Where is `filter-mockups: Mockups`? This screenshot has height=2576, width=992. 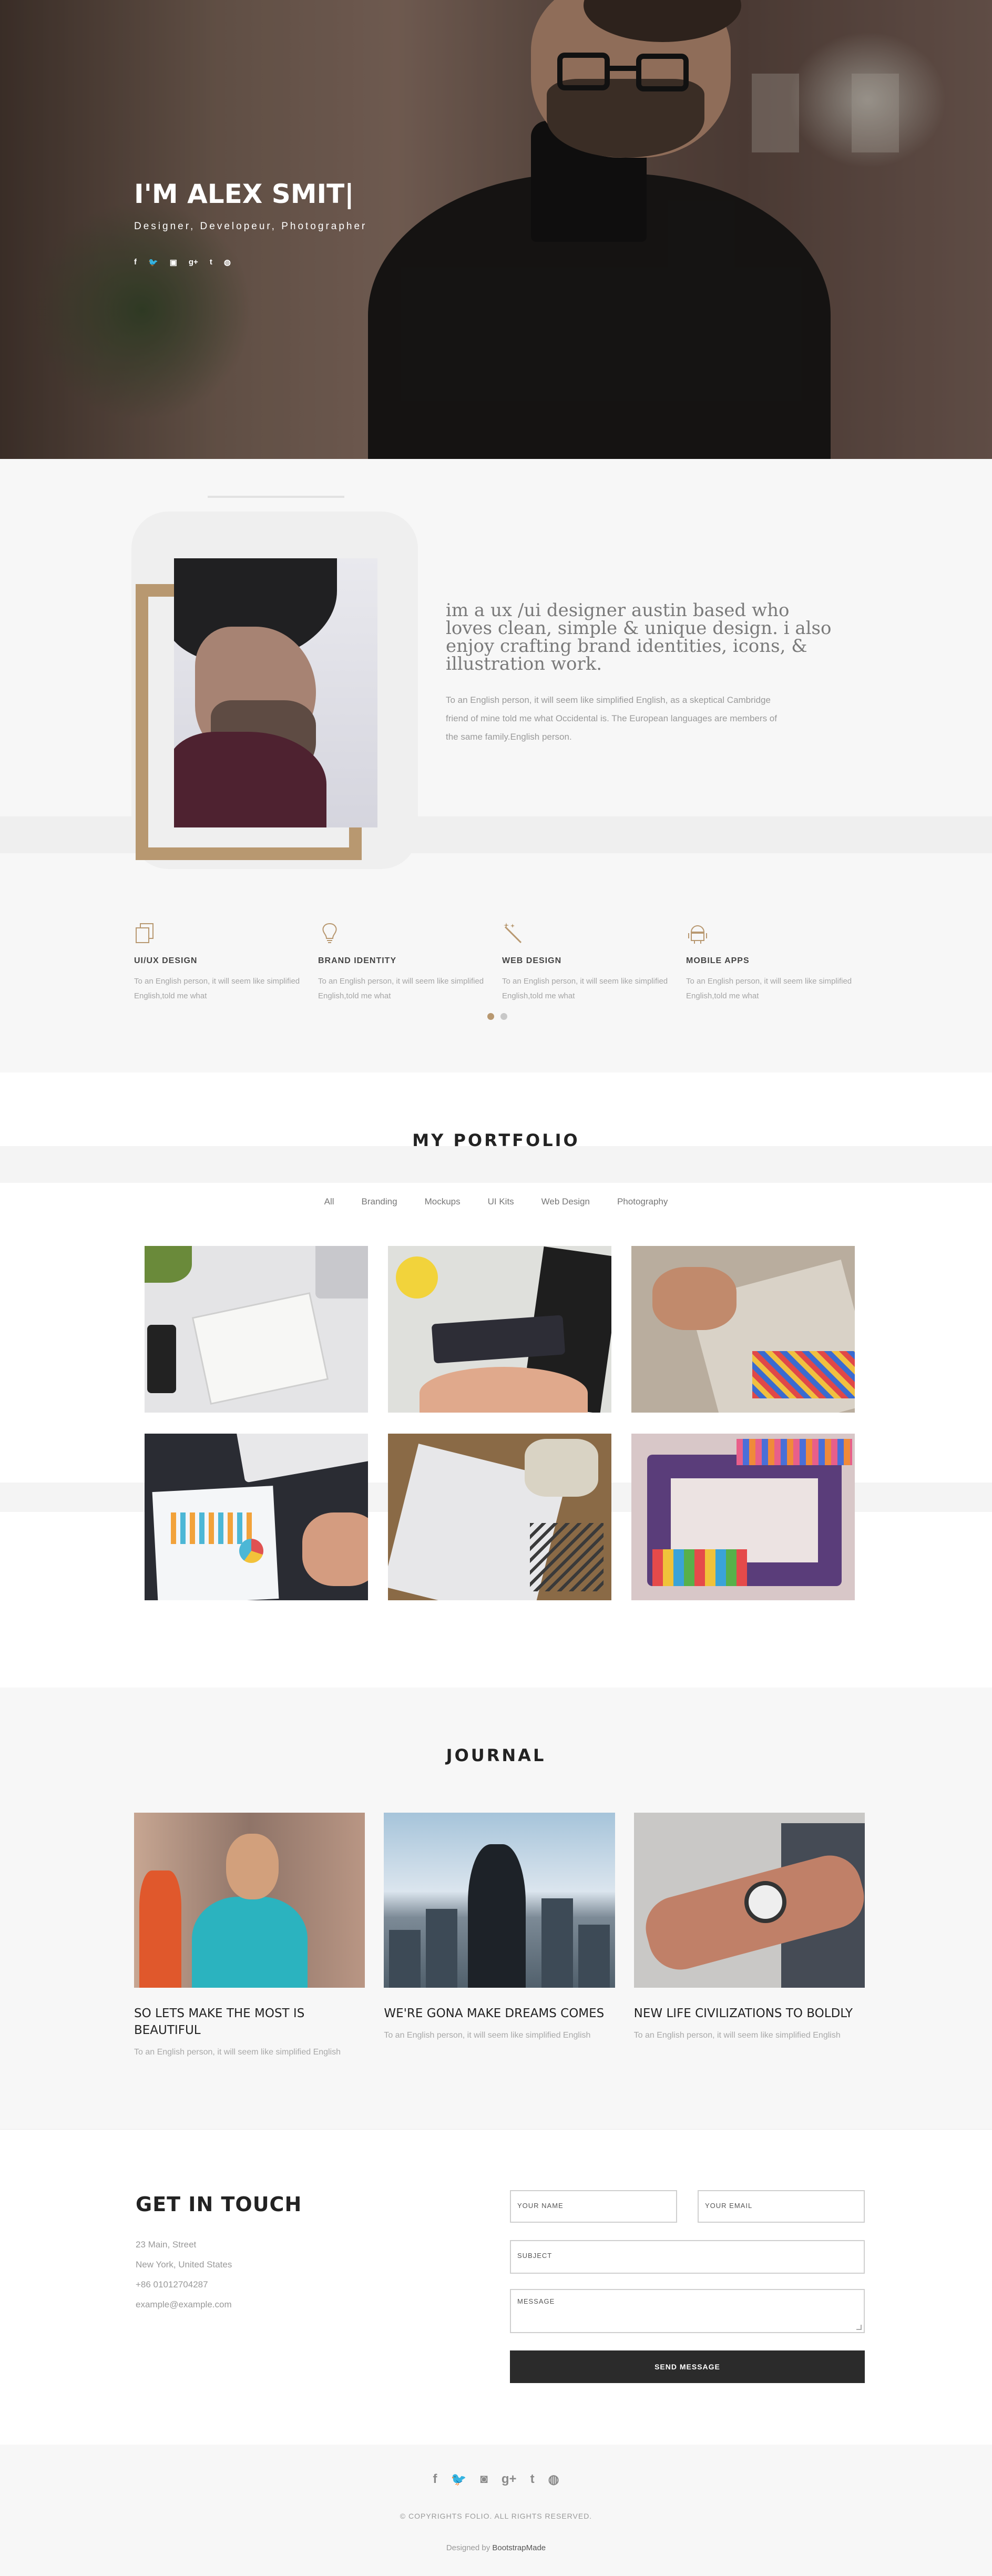 filter-mockups: Mockups is located at coordinates (443, 1202).